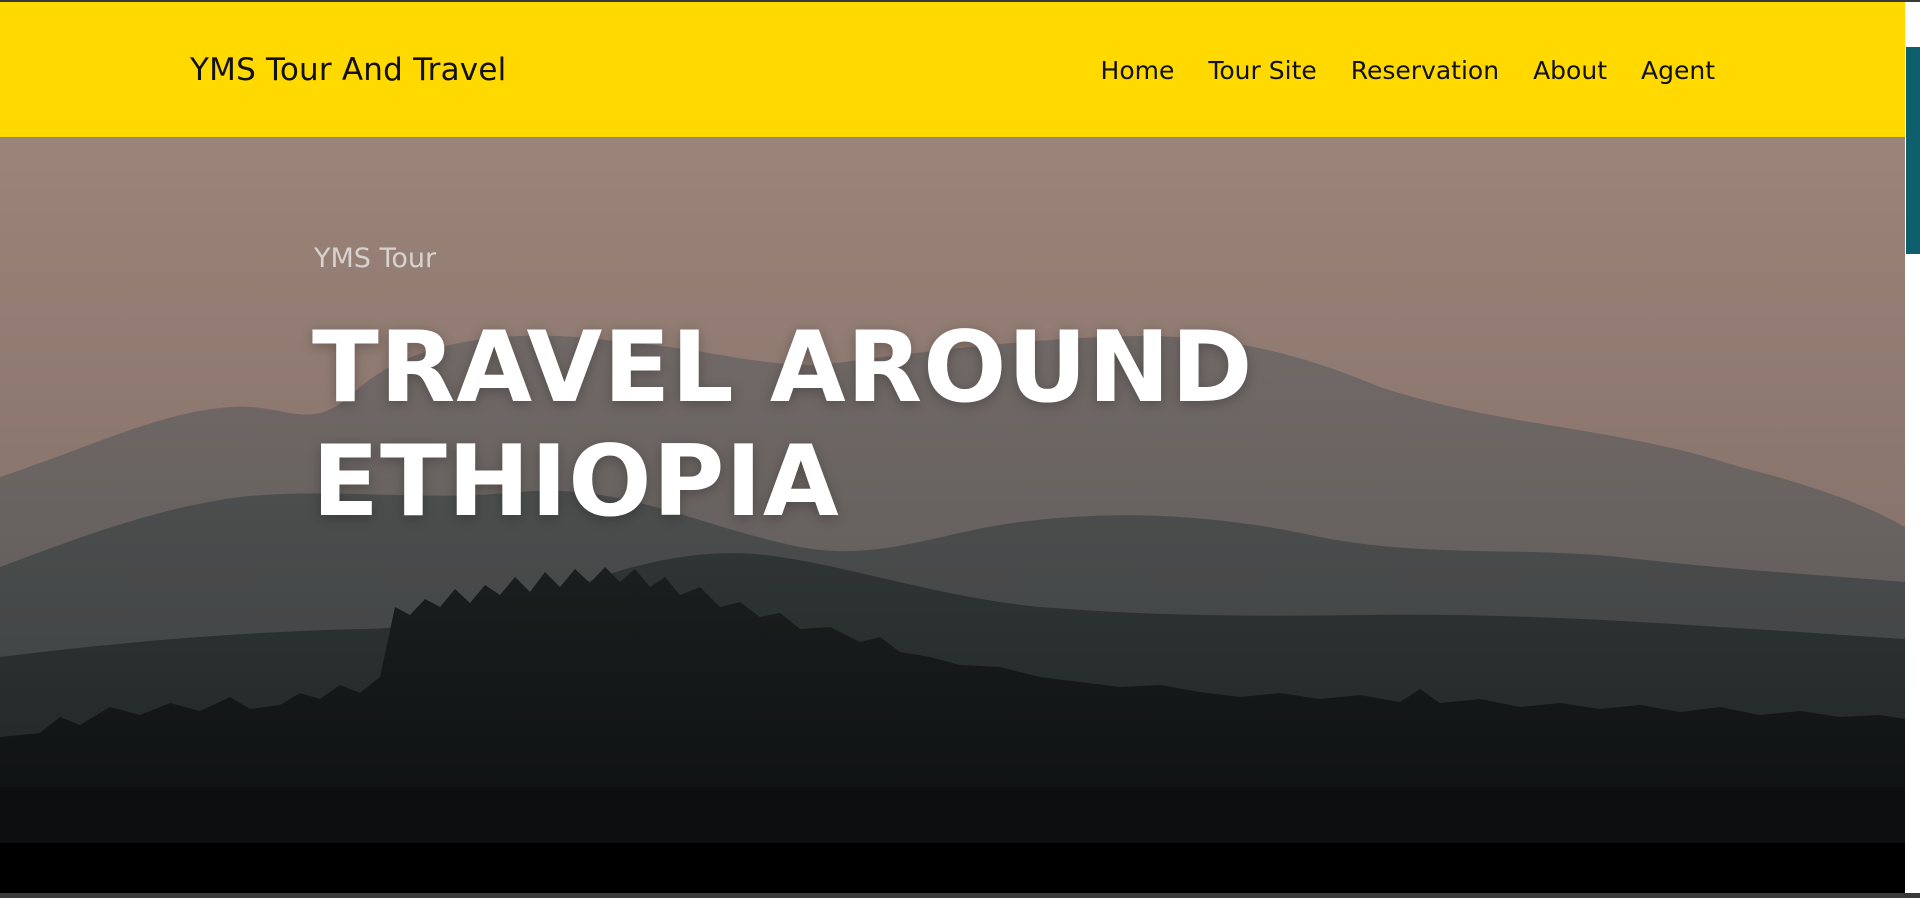  Describe the element at coordinates (1913, 150) in the screenshot. I see `scrollbar-thumb` at that location.